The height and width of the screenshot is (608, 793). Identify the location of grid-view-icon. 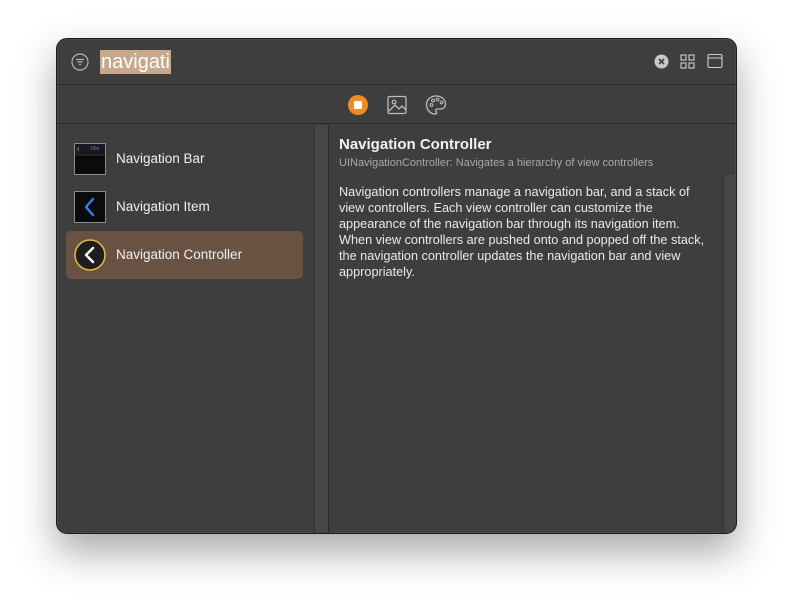
(687, 61).